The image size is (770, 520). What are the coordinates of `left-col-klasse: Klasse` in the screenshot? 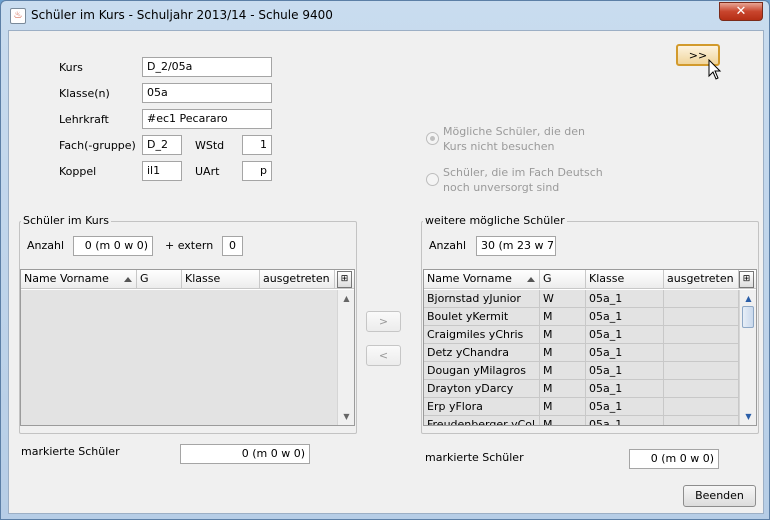 It's located at (221, 279).